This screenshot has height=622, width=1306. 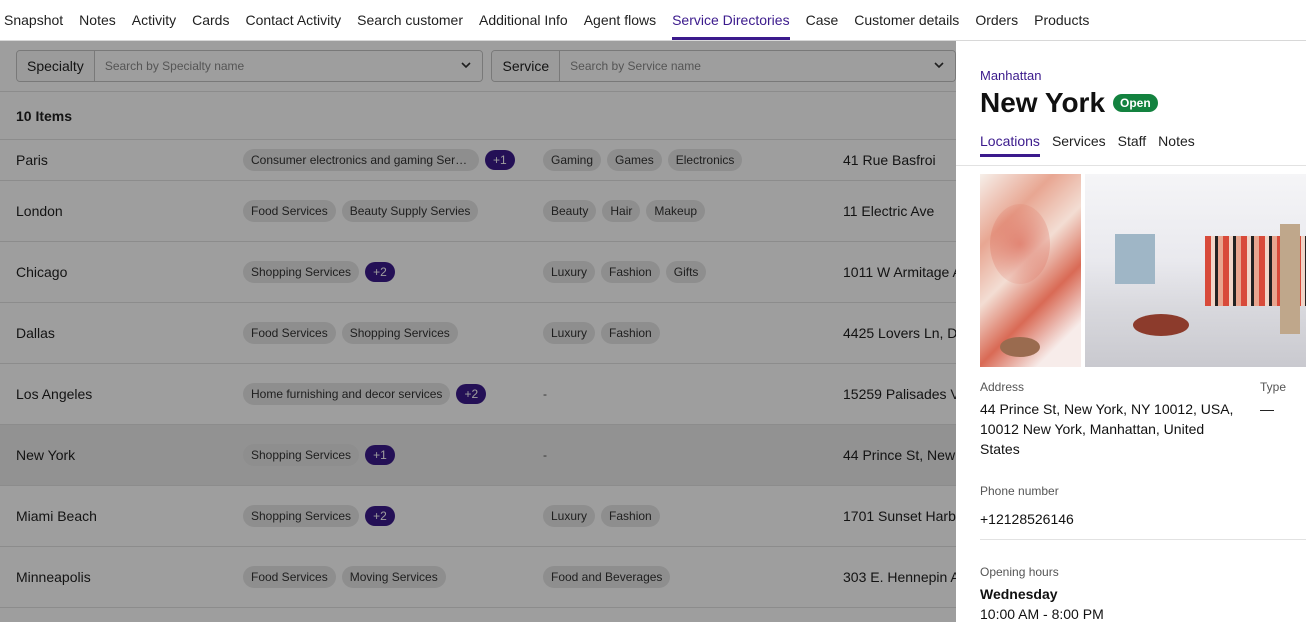 I want to click on opening-hours-label: Opening hours, so click(x=1019, y=572).